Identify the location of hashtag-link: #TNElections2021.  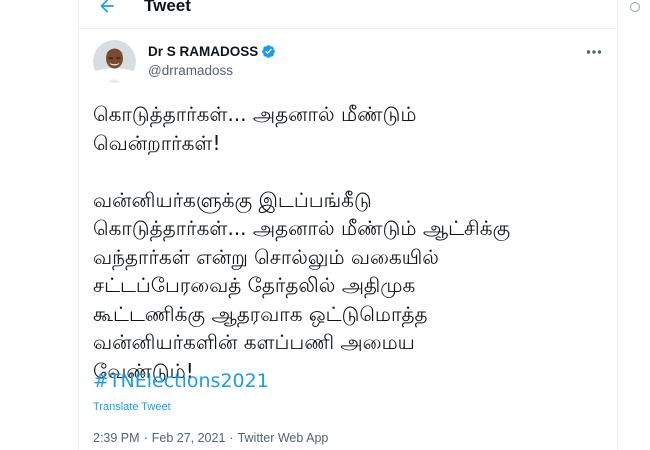
(181, 381).